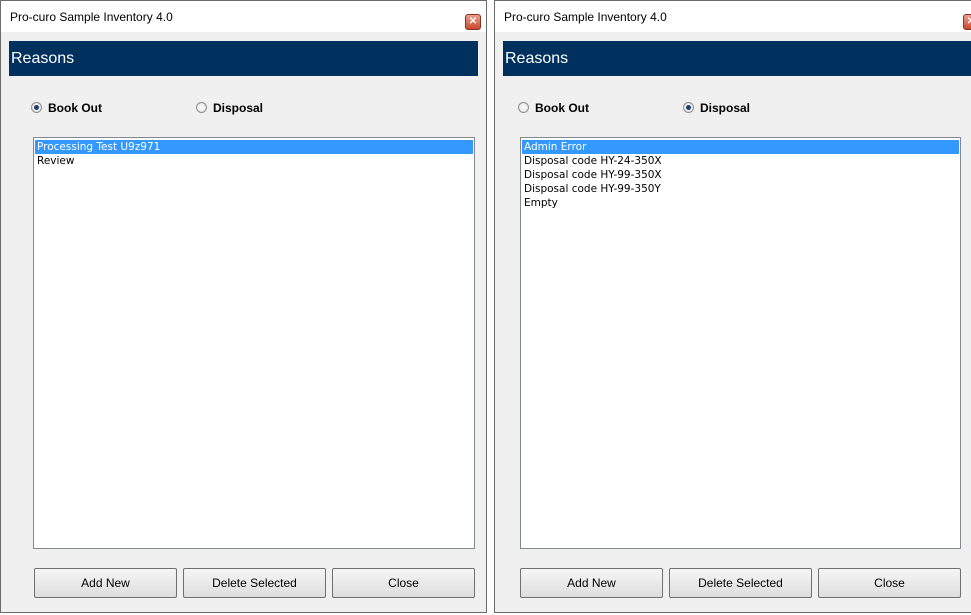 This screenshot has height=615, width=971. I want to click on list-item: Disposal code HY-99-350Y, so click(740, 189).